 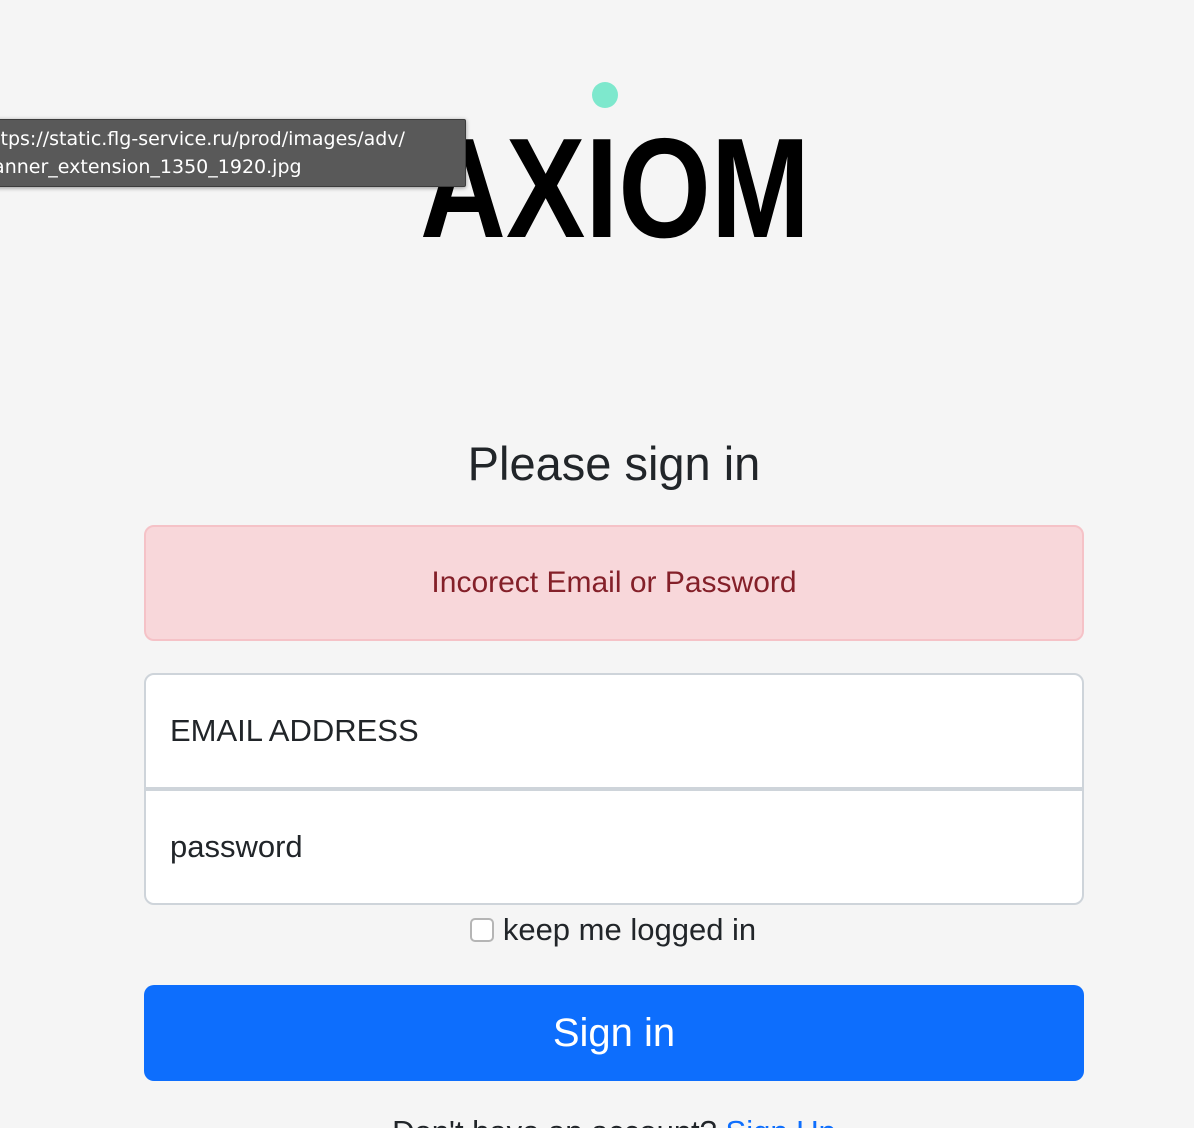 I want to click on page-title: Please sign in, so click(x=614, y=463).